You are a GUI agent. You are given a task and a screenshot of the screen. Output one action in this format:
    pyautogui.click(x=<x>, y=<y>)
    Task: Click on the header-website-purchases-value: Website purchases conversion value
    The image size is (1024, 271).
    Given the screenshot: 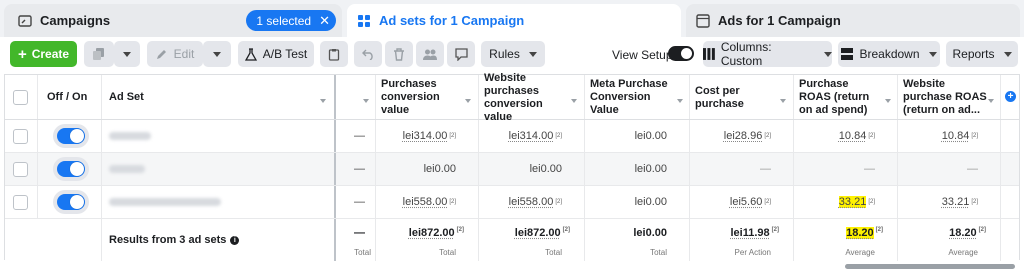 What is the action you would take?
    pyautogui.click(x=528, y=97)
    